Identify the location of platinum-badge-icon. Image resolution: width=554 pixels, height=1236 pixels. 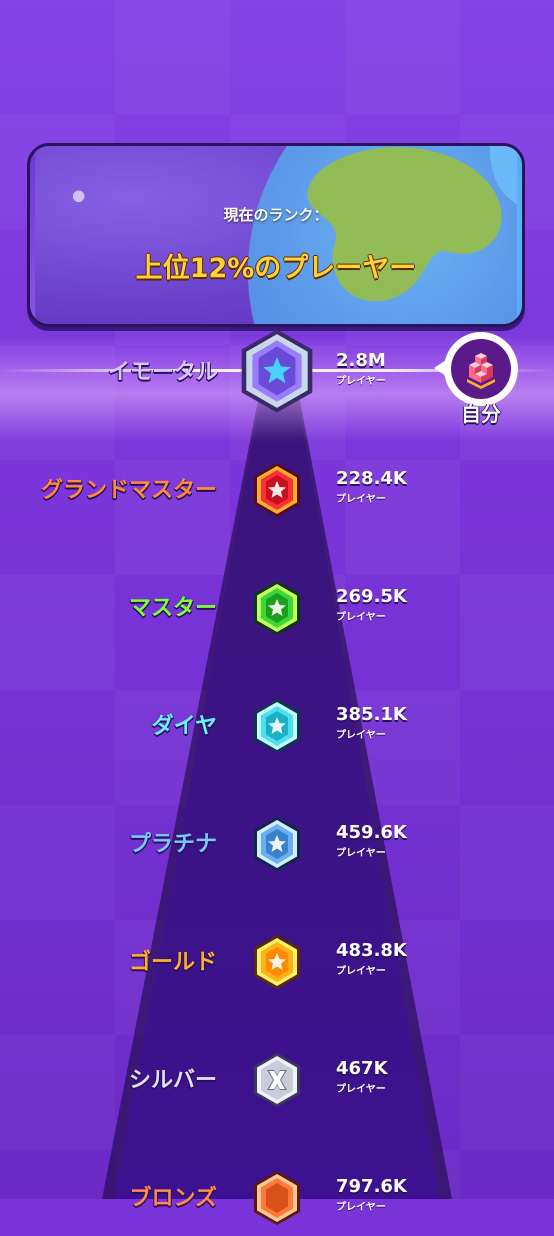
(277, 844).